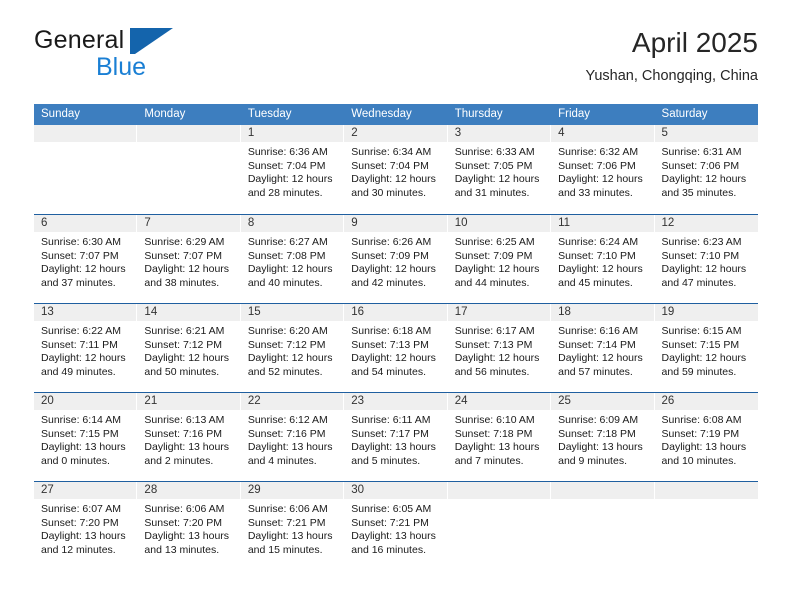 The height and width of the screenshot is (612, 792). What do you see at coordinates (183, 522) in the screenshot?
I see `sunset-time: Sunset: 7:20 PM` at bounding box center [183, 522].